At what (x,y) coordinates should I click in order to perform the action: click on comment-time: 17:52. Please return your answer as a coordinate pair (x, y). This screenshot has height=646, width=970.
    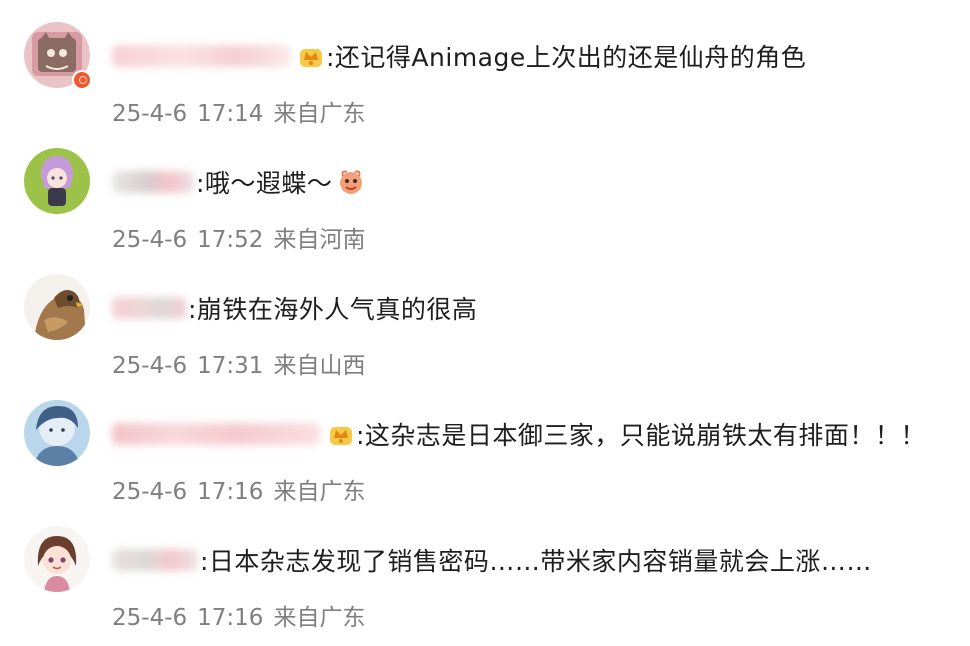
    Looking at the image, I should click on (230, 240).